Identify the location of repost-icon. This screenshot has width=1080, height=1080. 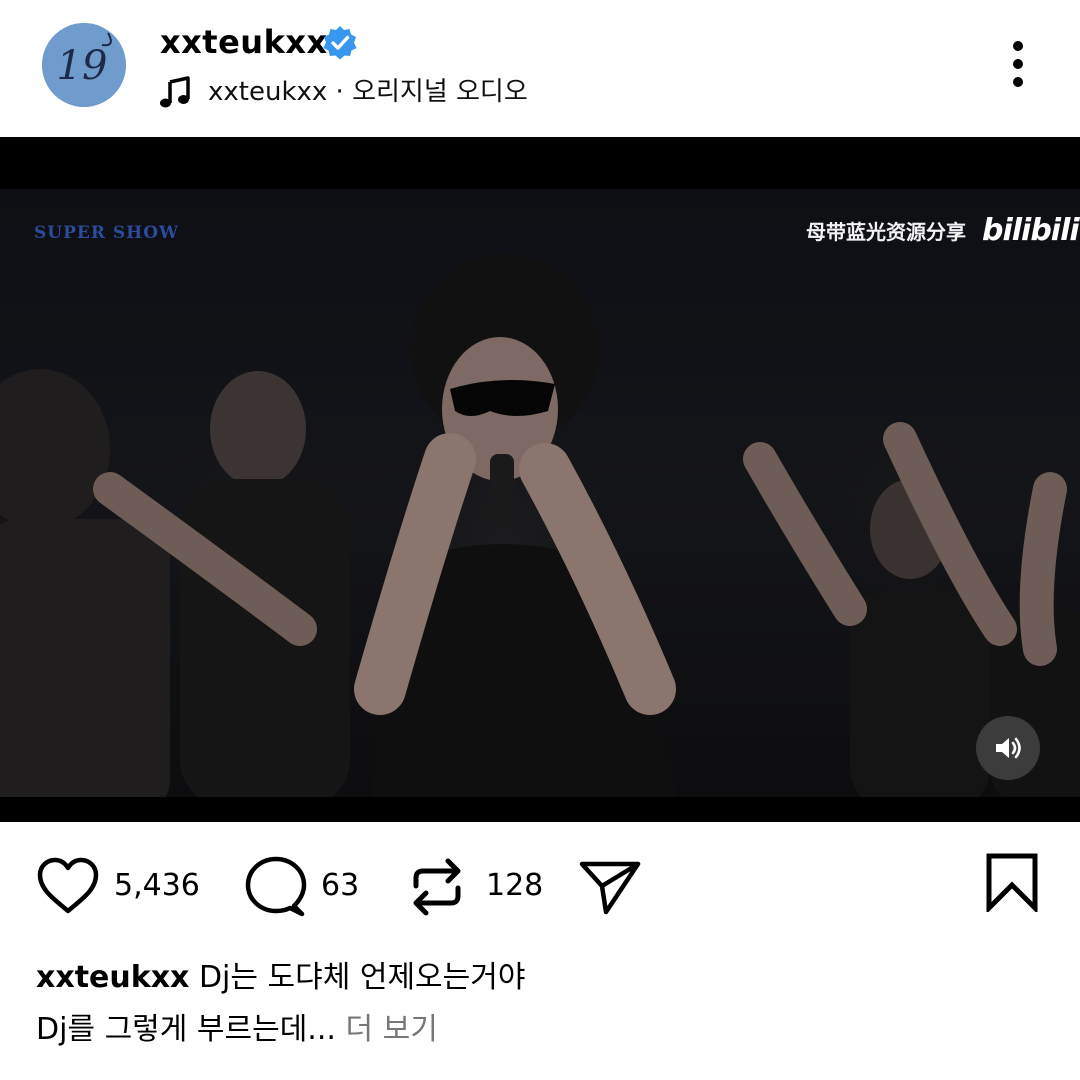
(437, 887).